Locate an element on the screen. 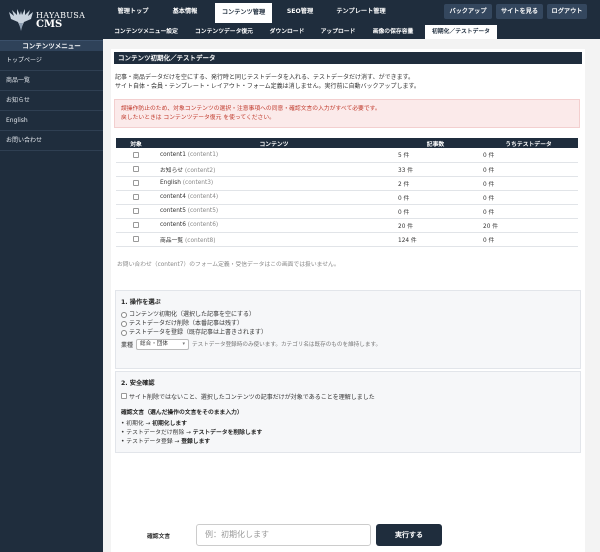 This screenshot has width=600, height=552. eagle-logo-icon is located at coordinates (21, 20).